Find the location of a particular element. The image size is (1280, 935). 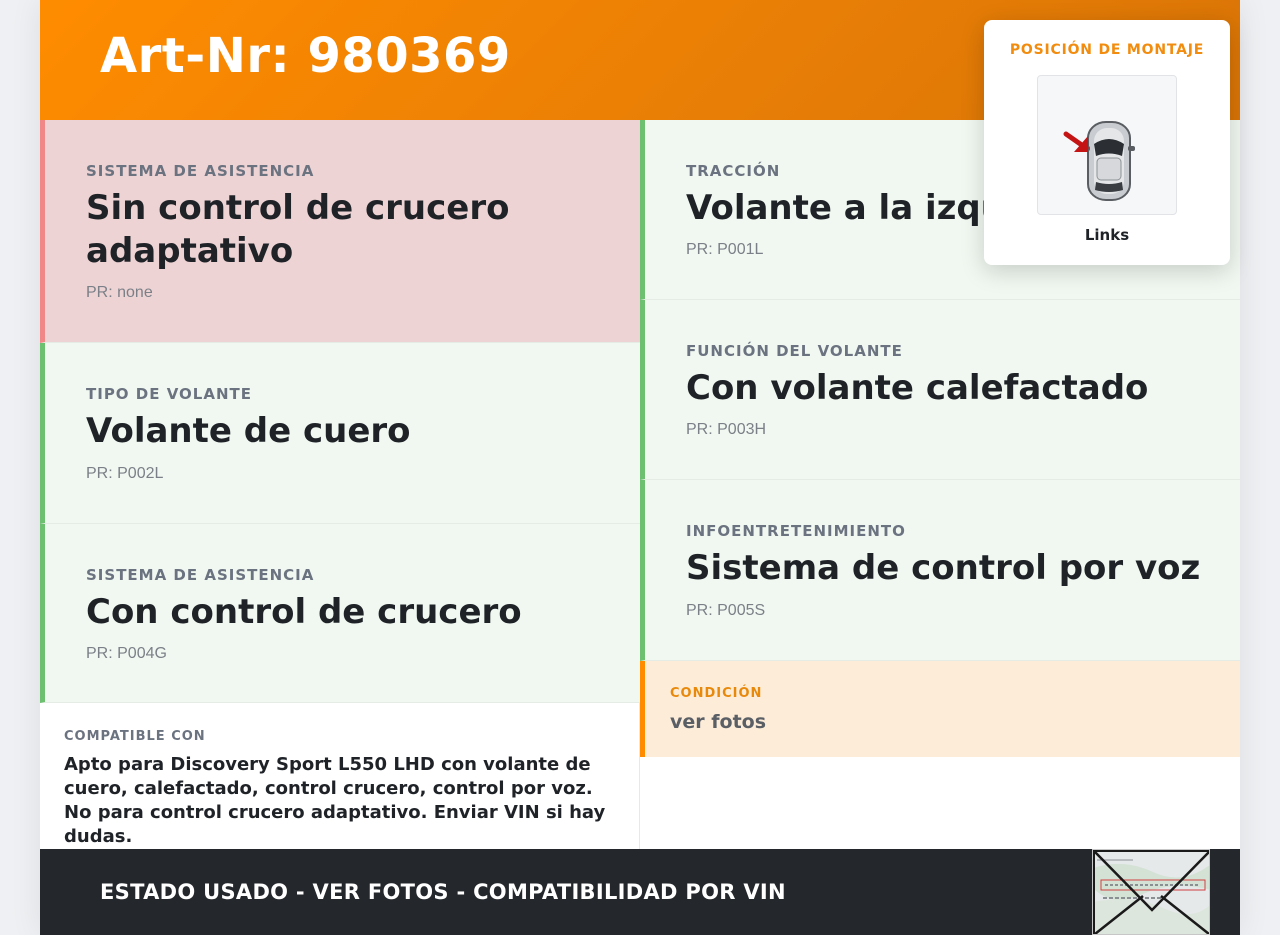

spec-pr-code: PR: none is located at coordinates (119, 292).